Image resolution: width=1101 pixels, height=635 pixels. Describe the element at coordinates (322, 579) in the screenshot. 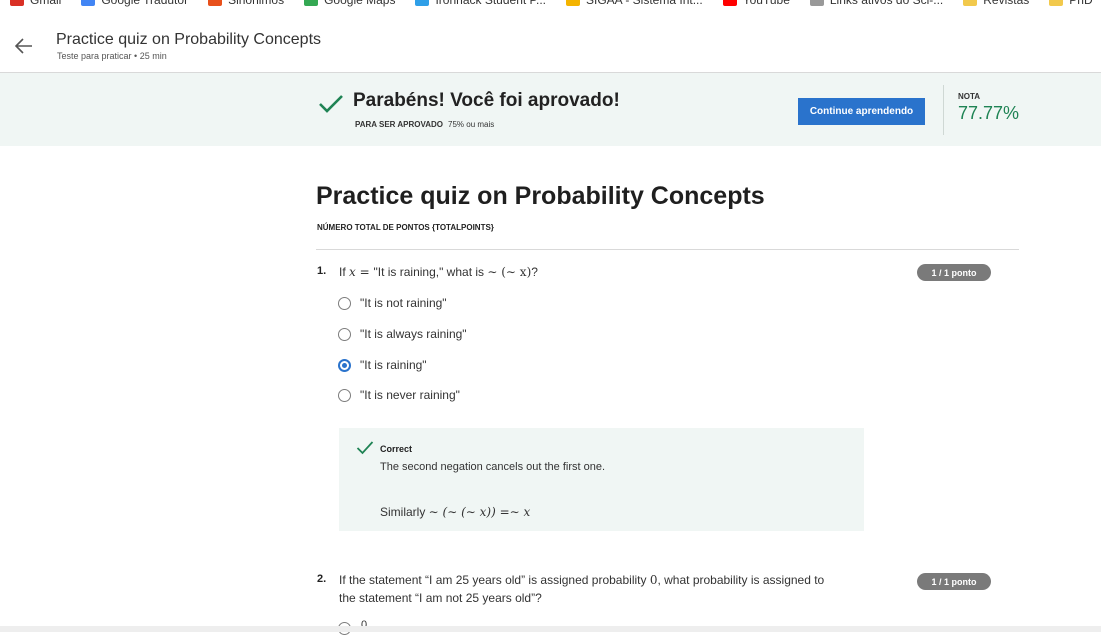

I see `question-number: 2.` at that location.